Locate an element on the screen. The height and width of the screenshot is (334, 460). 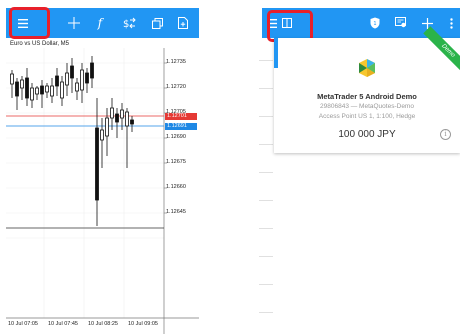
ask-price-tag: 1.12691 is located at coordinates (181, 126).